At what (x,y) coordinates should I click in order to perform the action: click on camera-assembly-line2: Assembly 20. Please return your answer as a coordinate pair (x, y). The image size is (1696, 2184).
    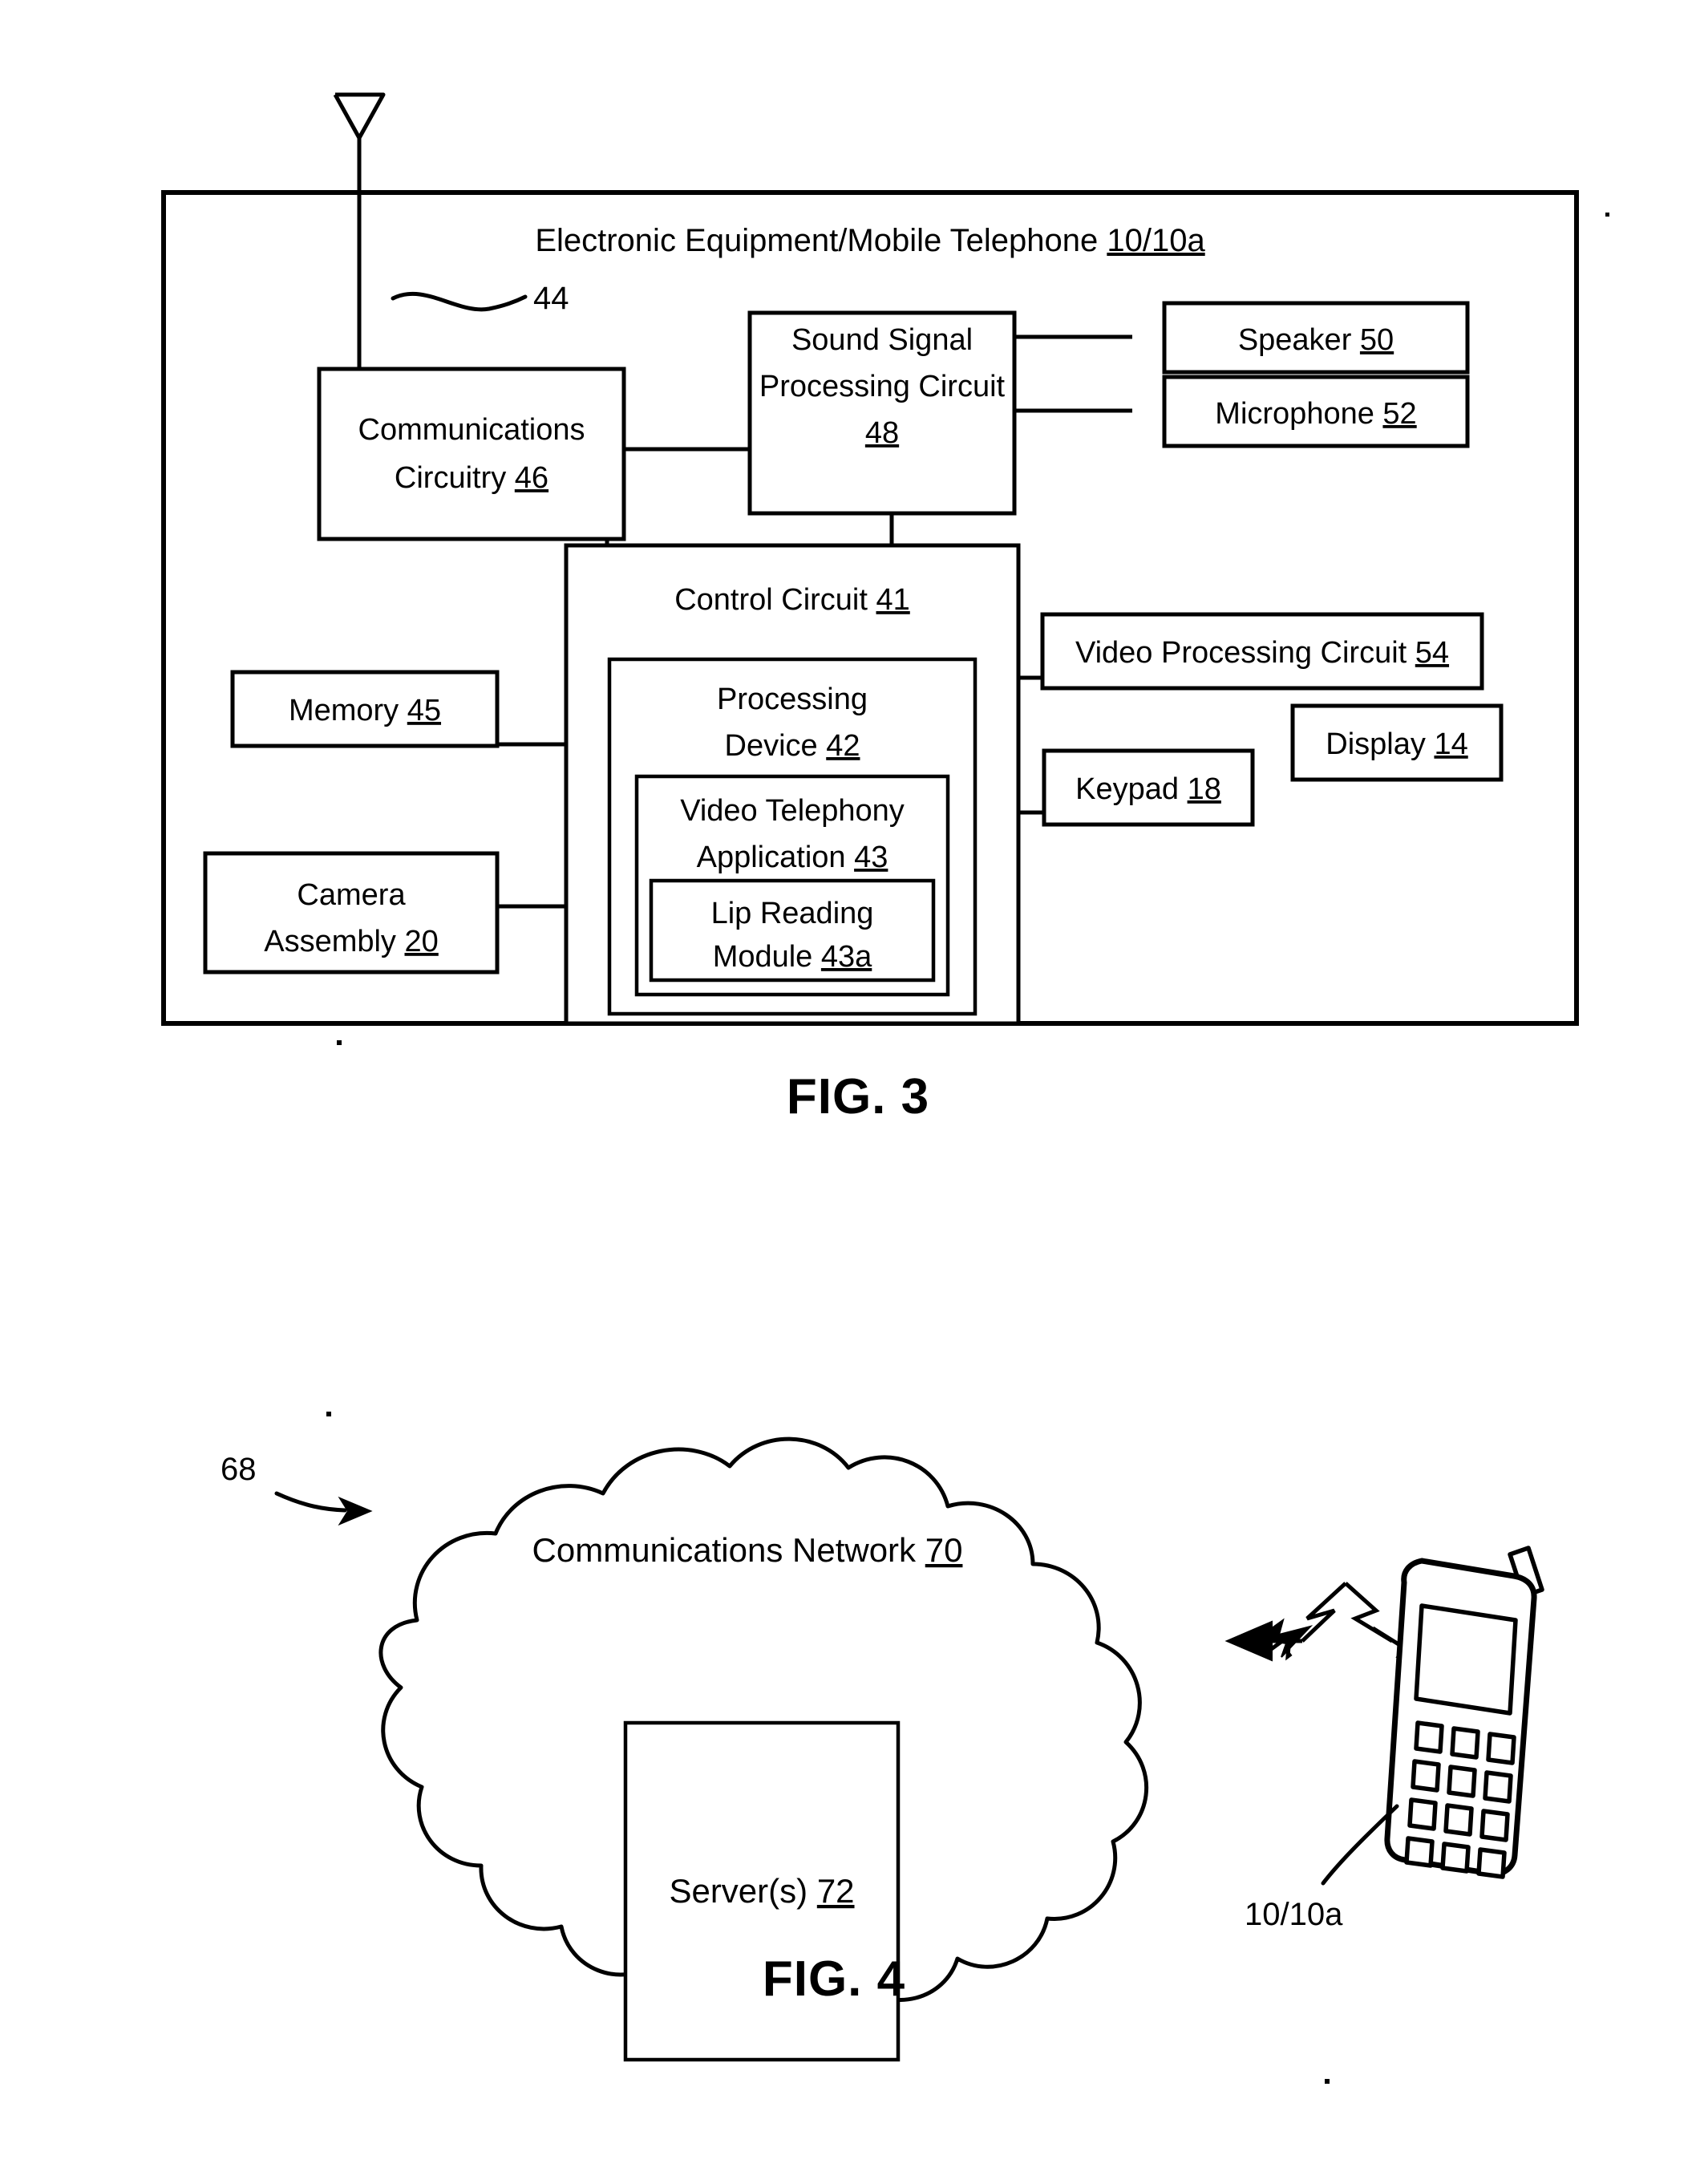
    Looking at the image, I should click on (352, 942).